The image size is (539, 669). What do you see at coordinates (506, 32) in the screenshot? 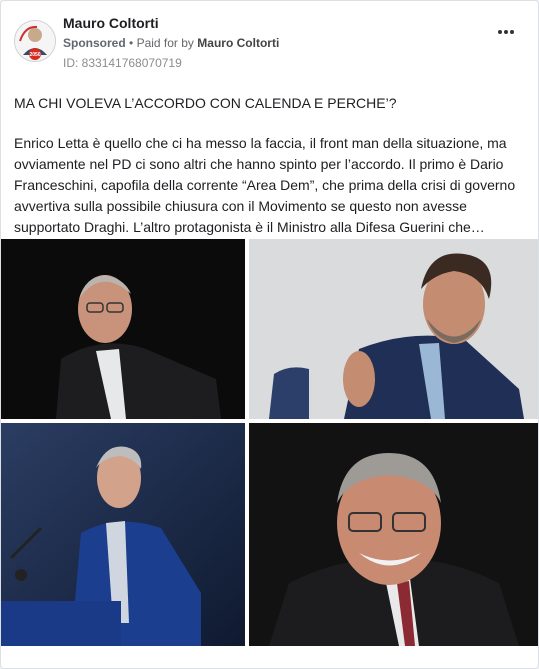
I see `more-options-icon` at bounding box center [506, 32].